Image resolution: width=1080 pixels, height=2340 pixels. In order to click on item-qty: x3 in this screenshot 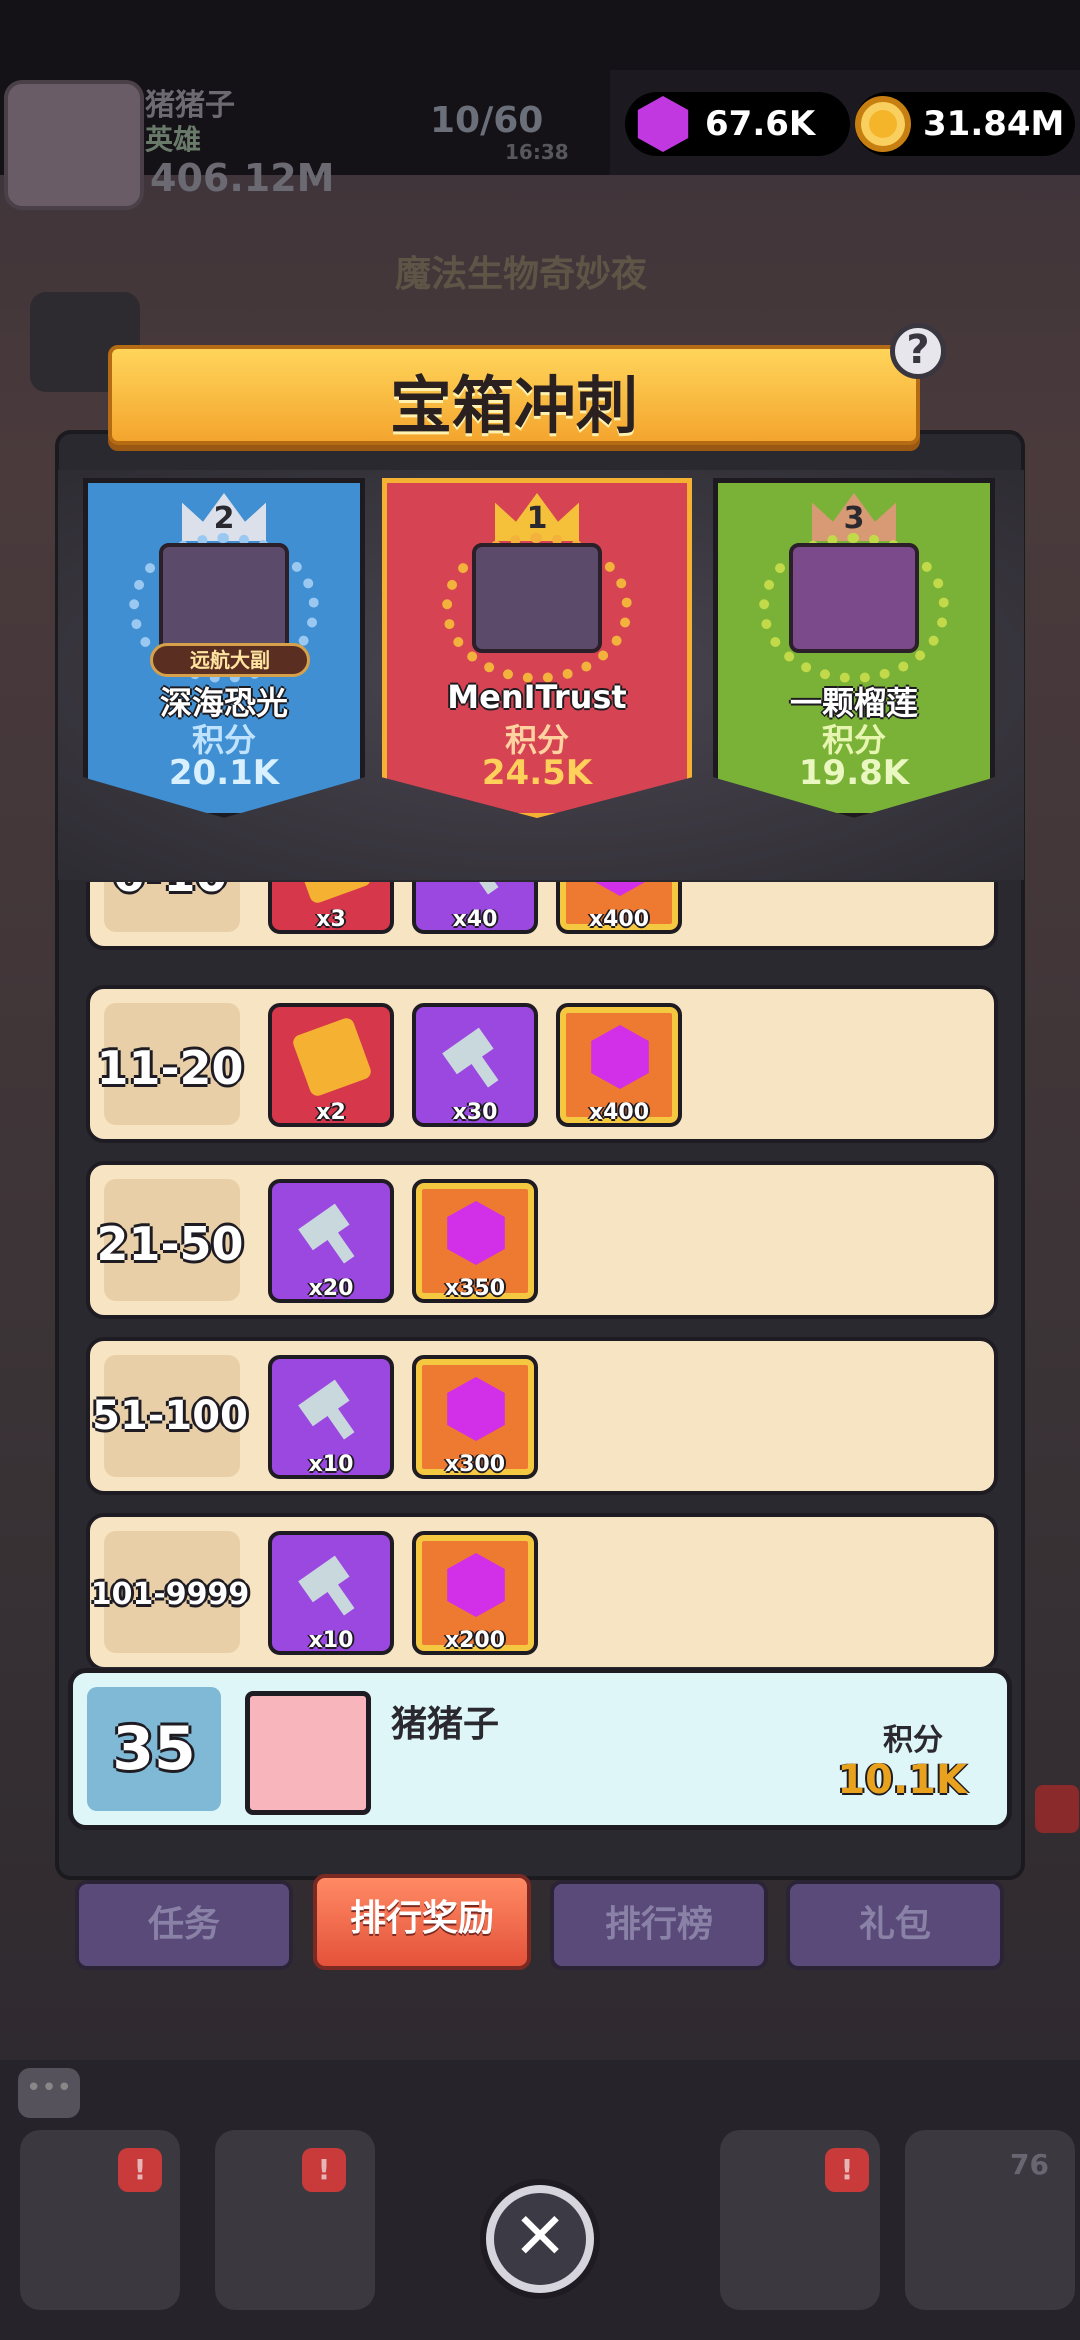, I will do `click(331, 919)`.